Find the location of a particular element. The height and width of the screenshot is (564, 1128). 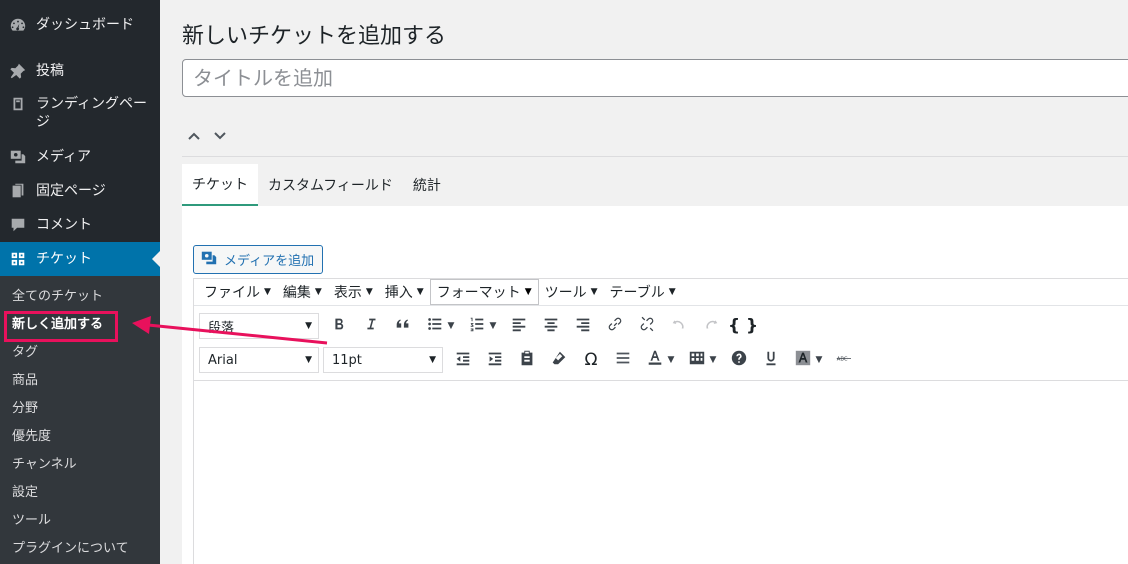

strikethrough-button: ABC is located at coordinates (845, 360).